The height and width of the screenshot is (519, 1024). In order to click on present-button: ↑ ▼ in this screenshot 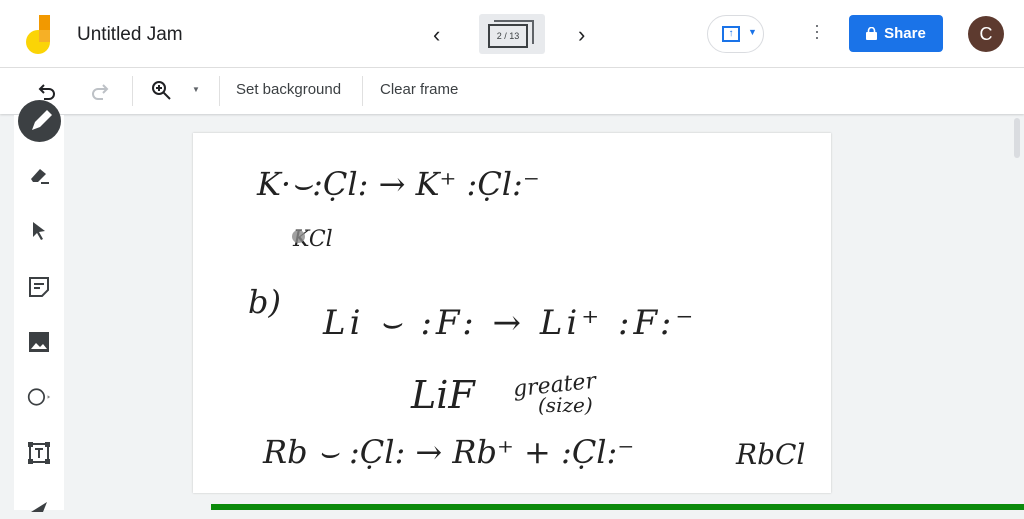, I will do `click(735, 34)`.